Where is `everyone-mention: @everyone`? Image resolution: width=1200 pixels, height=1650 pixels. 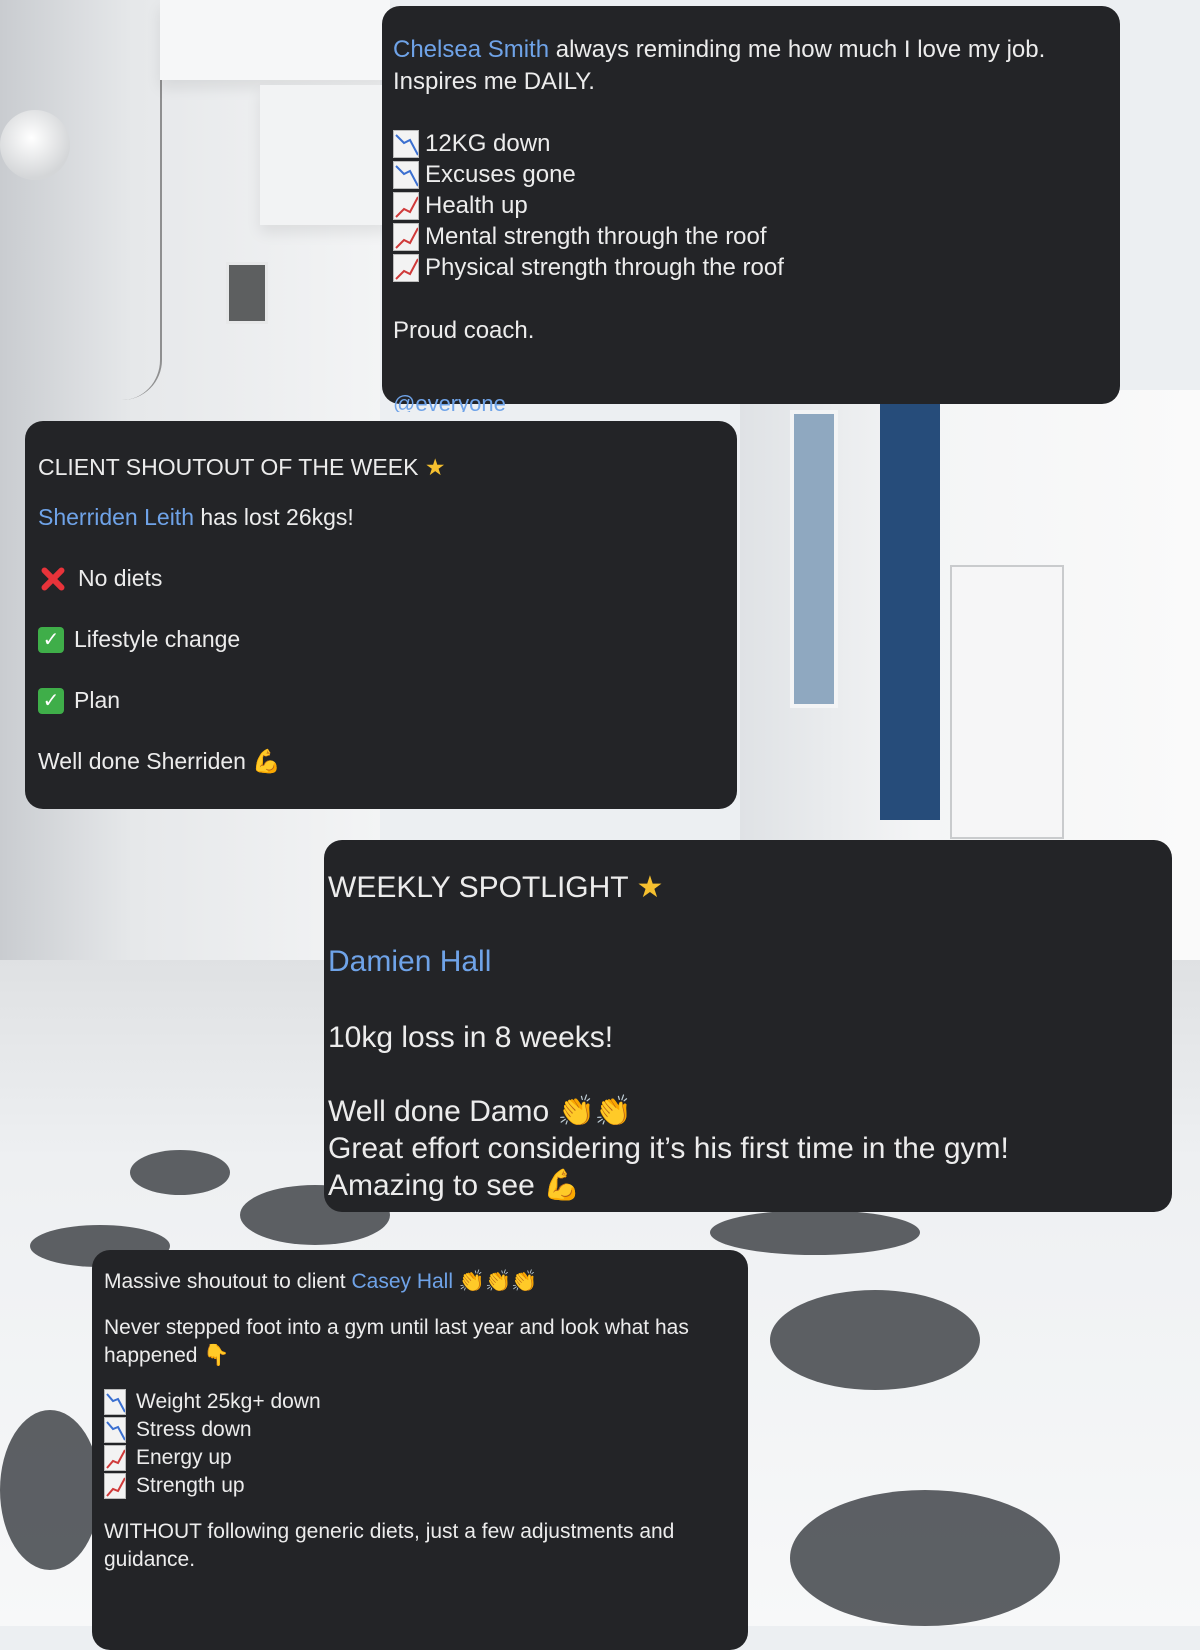
everyone-mention: @everyone is located at coordinates (449, 400).